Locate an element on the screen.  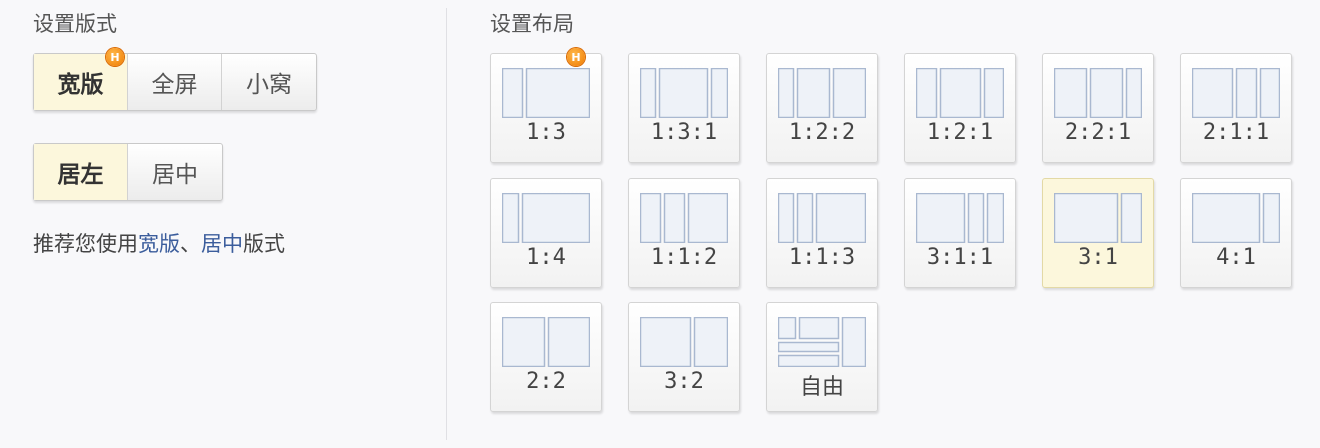
layout-option-label: 自由 is located at coordinates (821, 387).